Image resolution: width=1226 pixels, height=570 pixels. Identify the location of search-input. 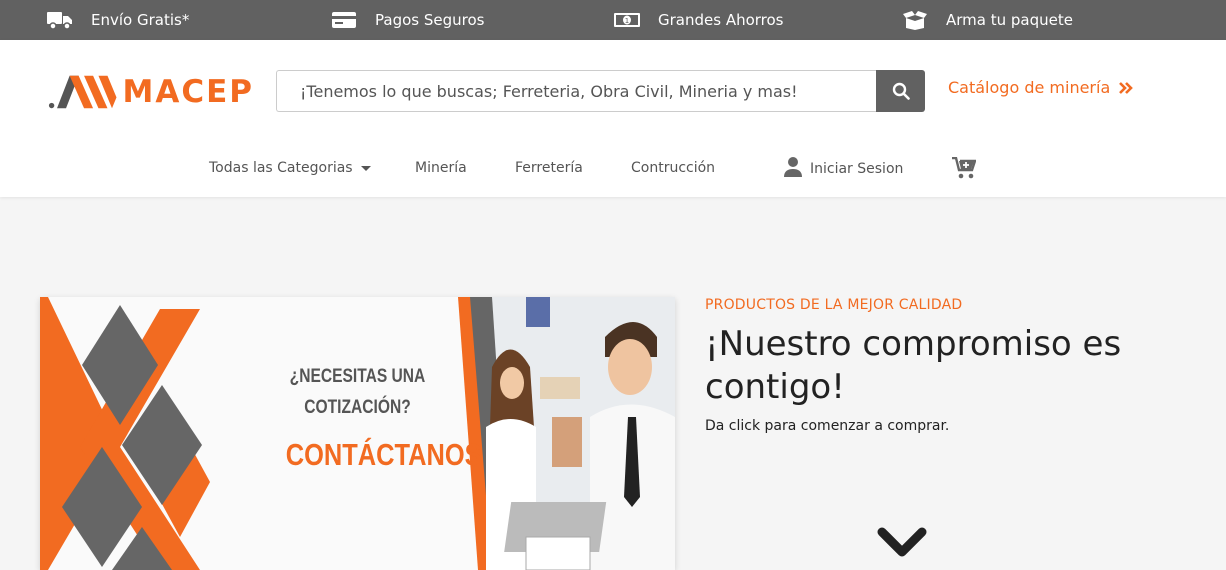
(576, 91).